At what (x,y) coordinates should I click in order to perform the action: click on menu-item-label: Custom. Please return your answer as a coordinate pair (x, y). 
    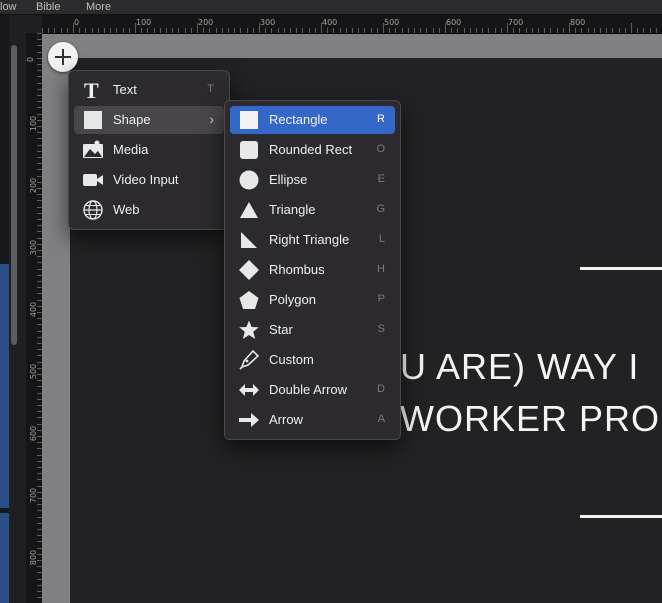
    Looking at the image, I should click on (291, 359).